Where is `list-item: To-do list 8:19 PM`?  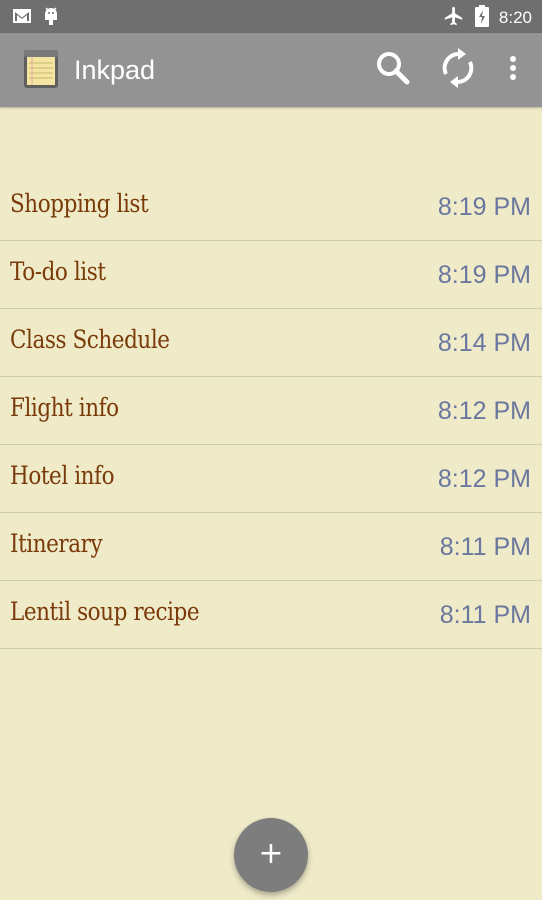
list-item: To-do list 8:19 PM is located at coordinates (271, 275).